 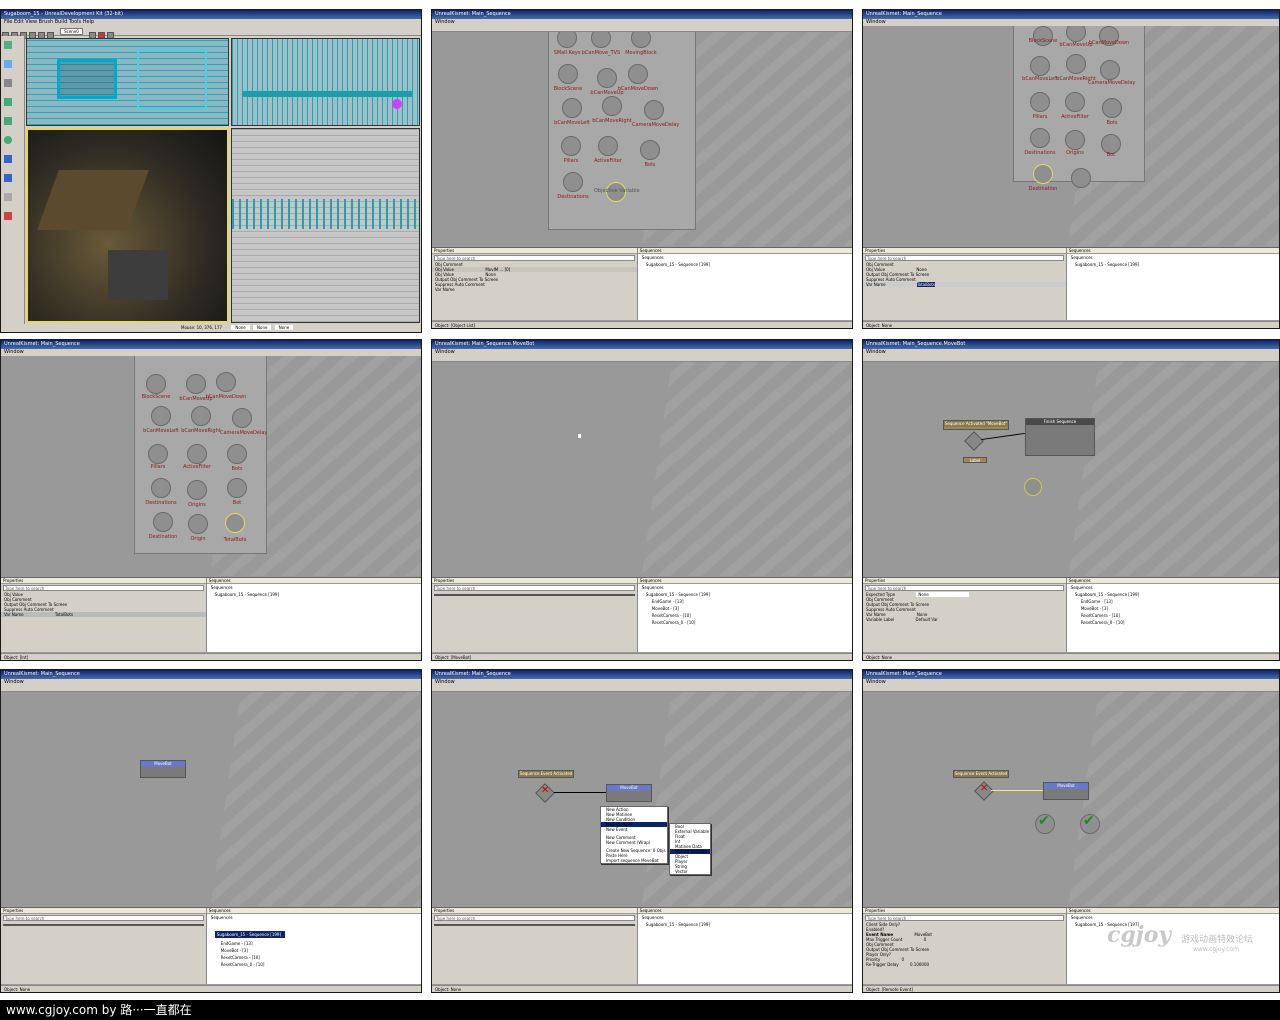 What do you see at coordinates (1173, 924) in the screenshot?
I see `tree-item: Sugaboom_15 - Sequence [197]` at bounding box center [1173, 924].